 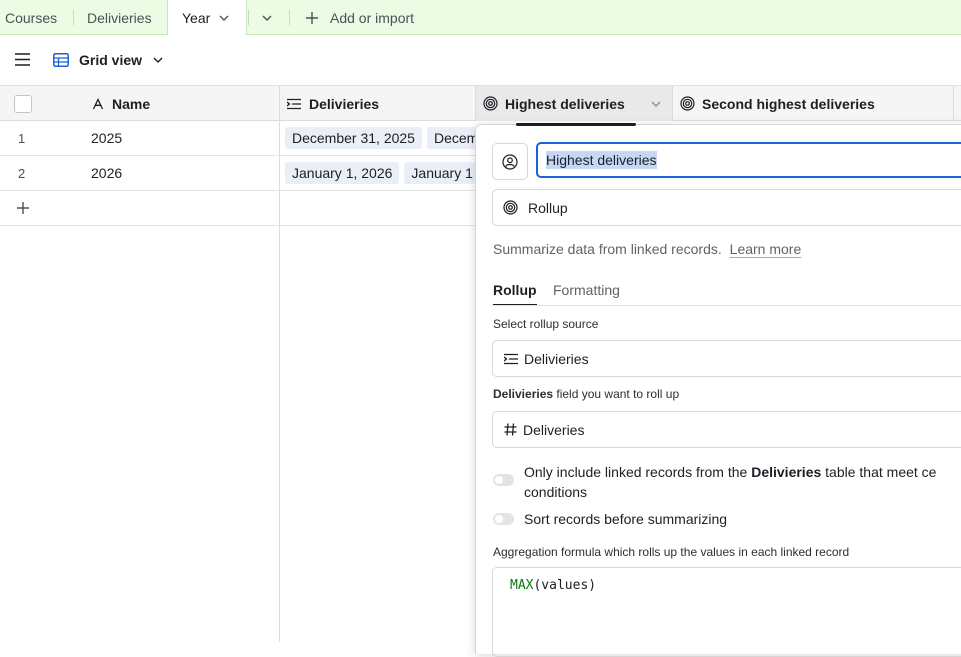 What do you see at coordinates (726, 358) in the screenshot?
I see `rollup-source-select: Delivieries` at bounding box center [726, 358].